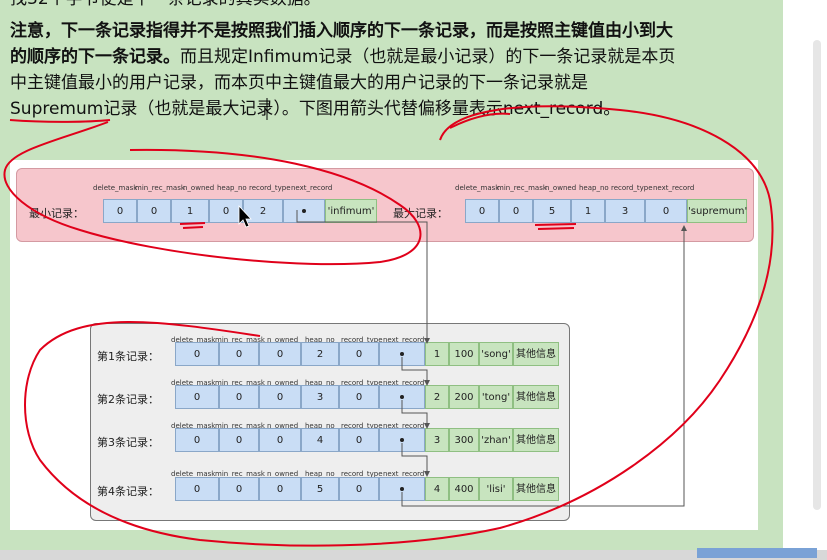 The width and height of the screenshot is (827, 560). I want to click on red-circle-min, so click(212, 193).